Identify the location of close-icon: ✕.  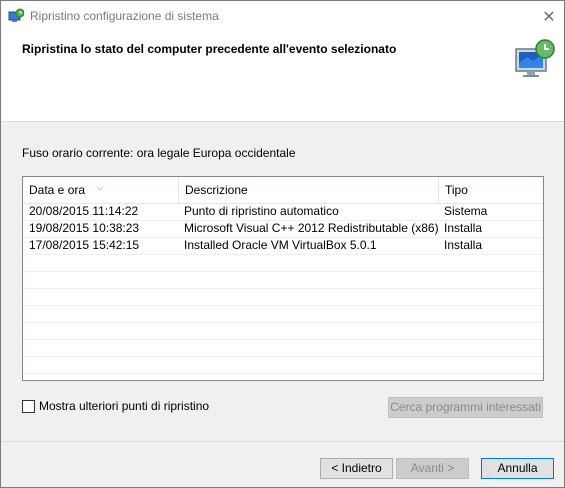
(549, 17).